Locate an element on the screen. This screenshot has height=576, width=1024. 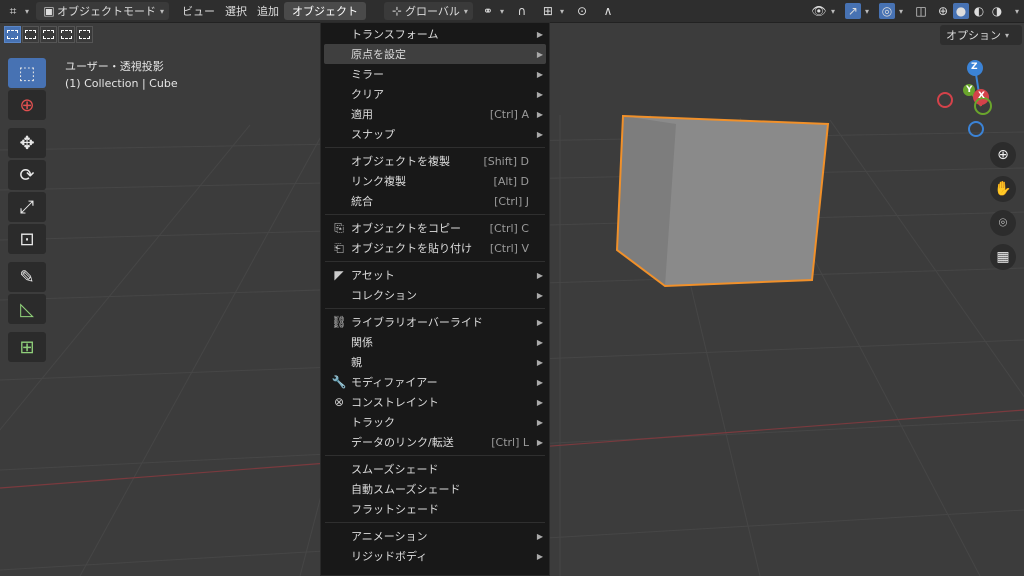
gizmo-toggle: ↗ ▾ is located at coordinates (857, 11).